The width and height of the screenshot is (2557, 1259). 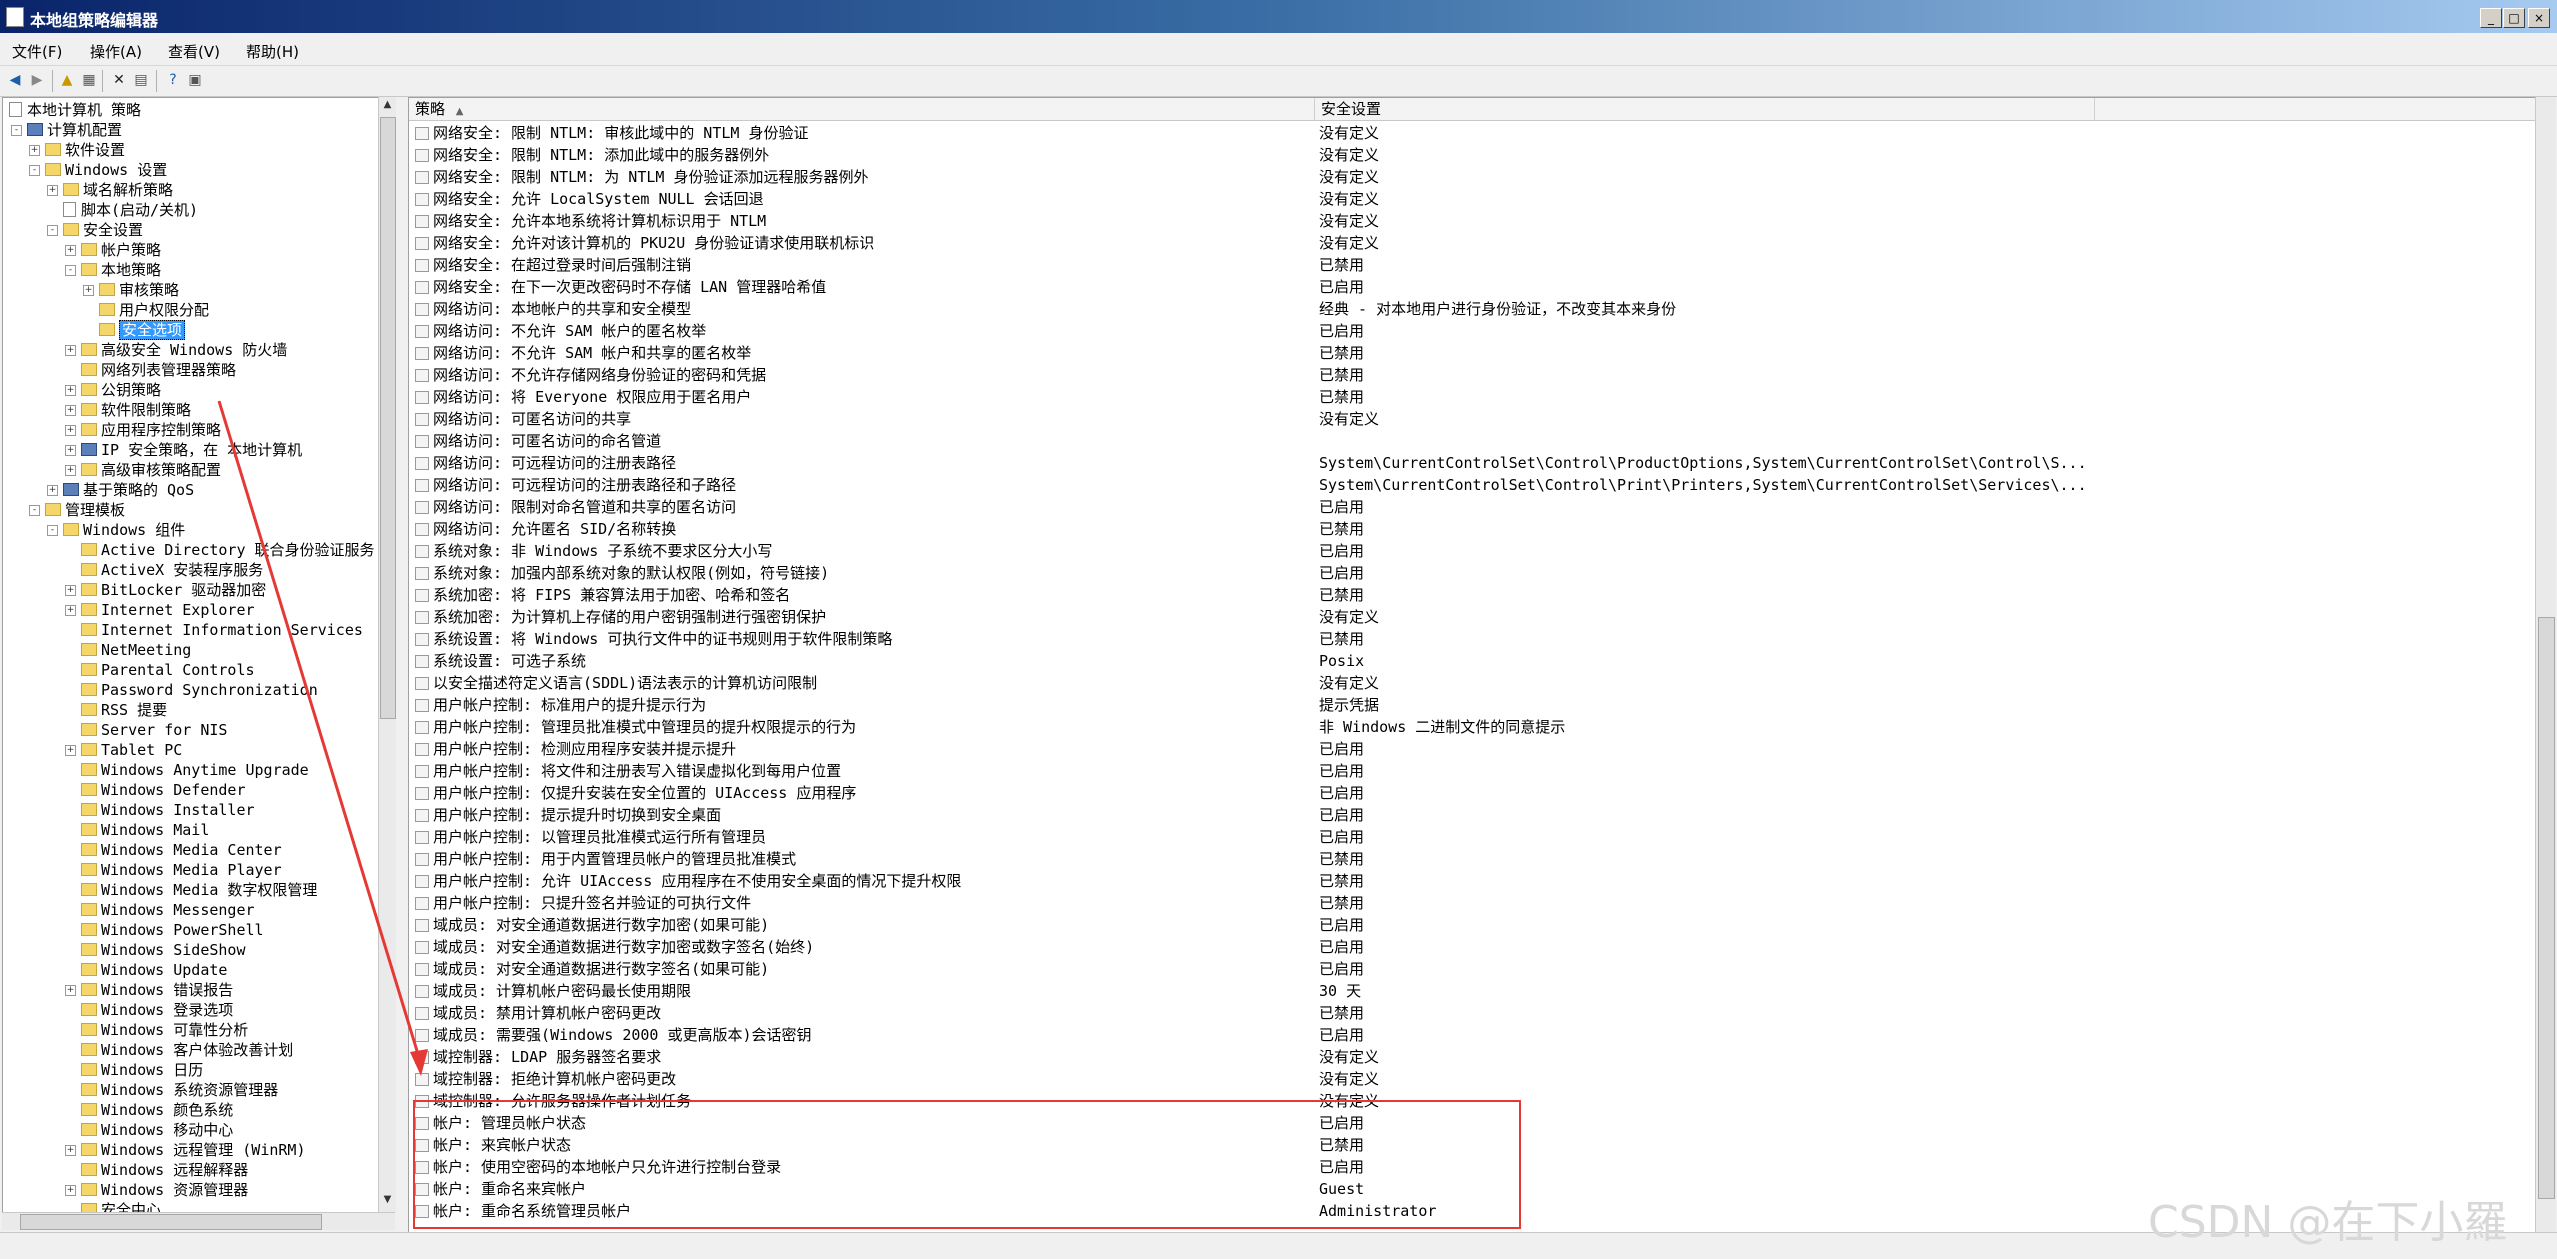 I want to click on tree-item: Windows 登录选项, so click(x=157, y=1010).